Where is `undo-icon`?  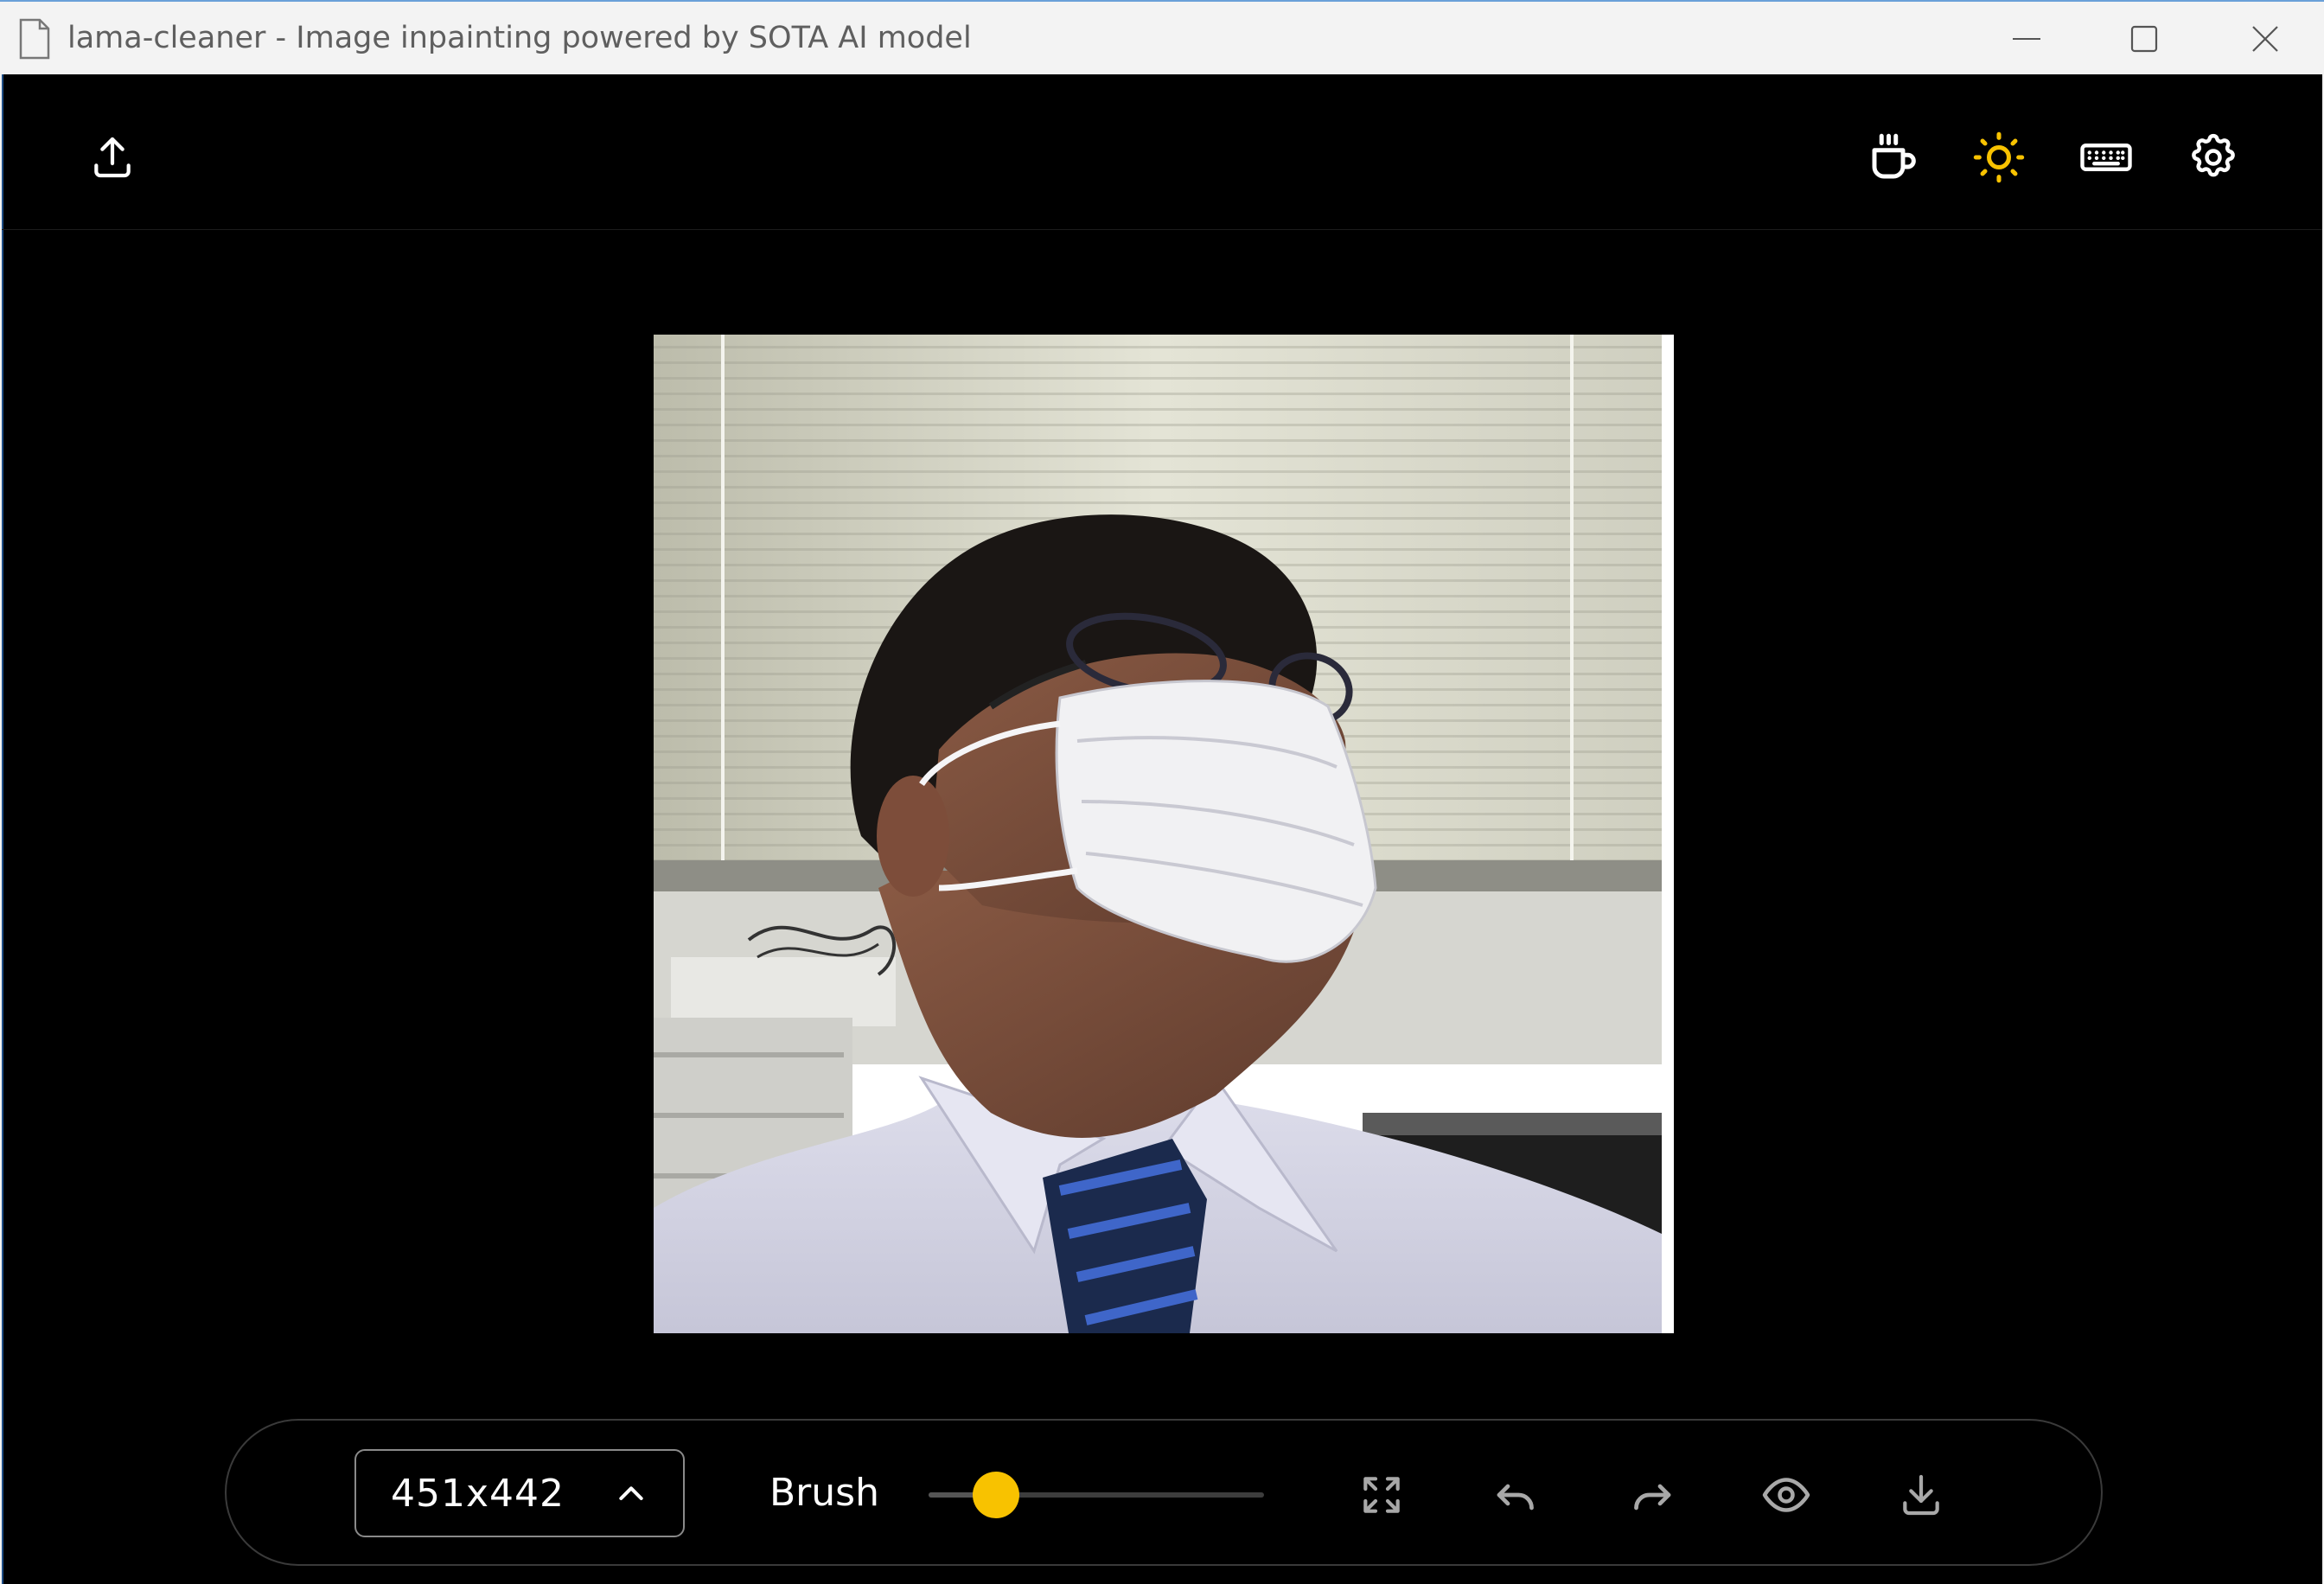 undo-icon is located at coordinates (1515, 1497).